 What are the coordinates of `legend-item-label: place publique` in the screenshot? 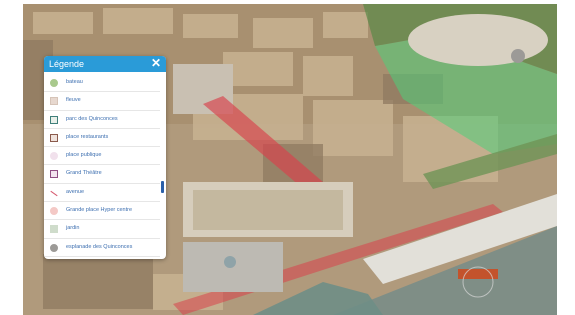 It's located at (84, 155).